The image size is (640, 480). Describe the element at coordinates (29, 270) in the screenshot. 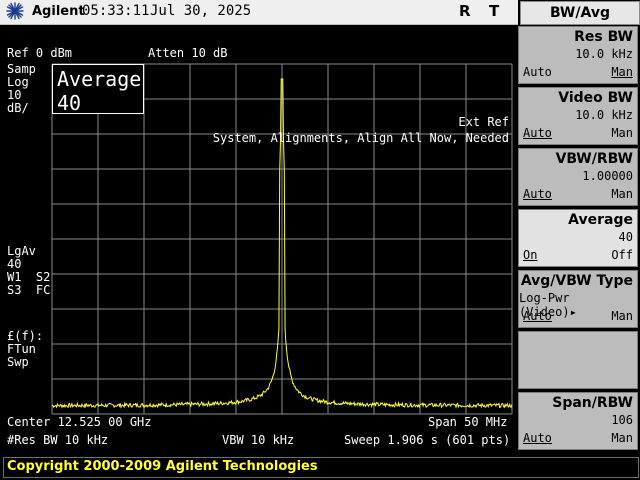

I see `trace-mode-labels: LgAv 40 W1 S2 S3 FC` at that location.